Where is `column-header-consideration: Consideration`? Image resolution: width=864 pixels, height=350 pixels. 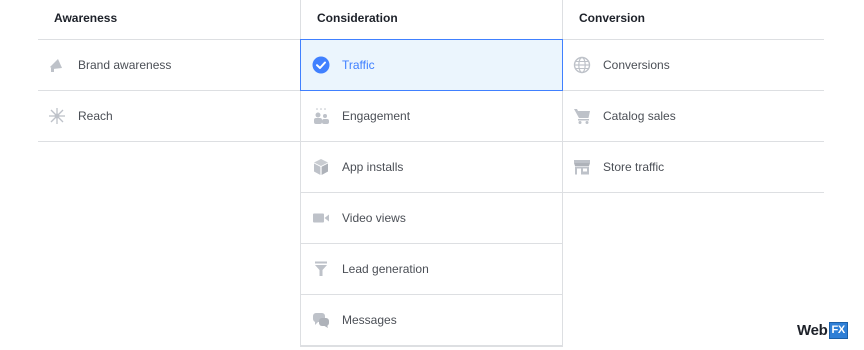
column-header-consideration: Consideration is located at coordinates (431, 20).